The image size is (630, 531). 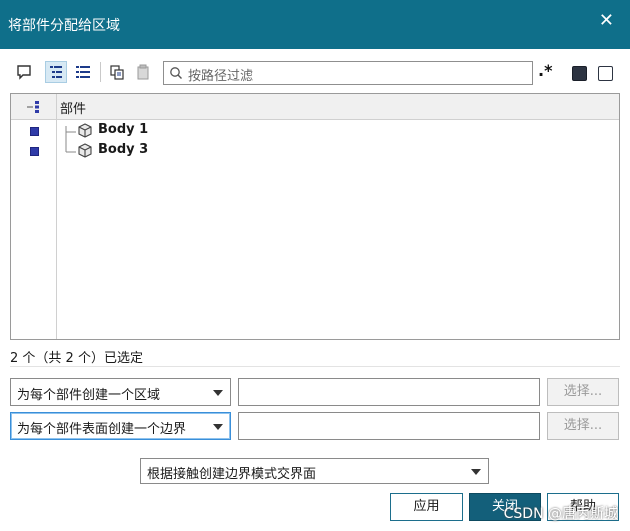 What do you see at coordinates (560, 514) in the screenshot?
I see `watermark: CSDN @唐丙斯城` at bounding box center [560, 514].